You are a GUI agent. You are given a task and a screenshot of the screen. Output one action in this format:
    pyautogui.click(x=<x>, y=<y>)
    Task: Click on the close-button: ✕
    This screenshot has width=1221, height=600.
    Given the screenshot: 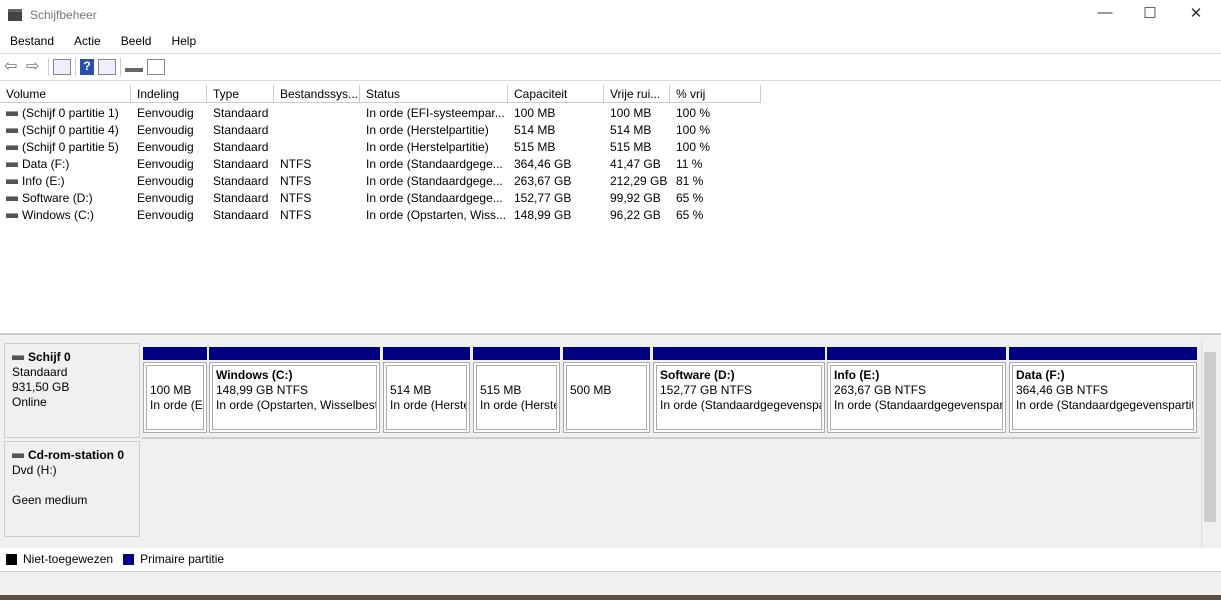 What is the action you would take?
    pyautogui.click(x=1196, y=15)
    